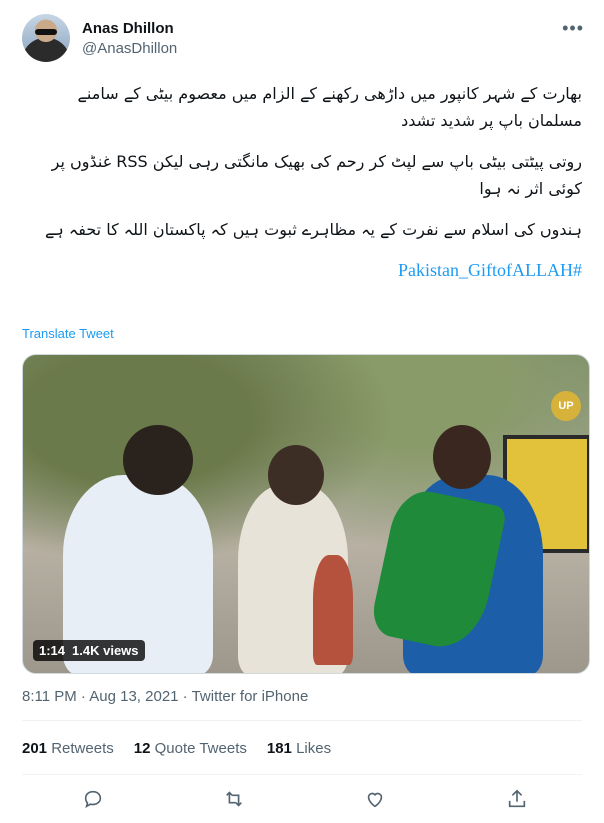  Describe the element at coordinates (314, 748) in the screenshot. I see `likes-label: Likes` at that location.